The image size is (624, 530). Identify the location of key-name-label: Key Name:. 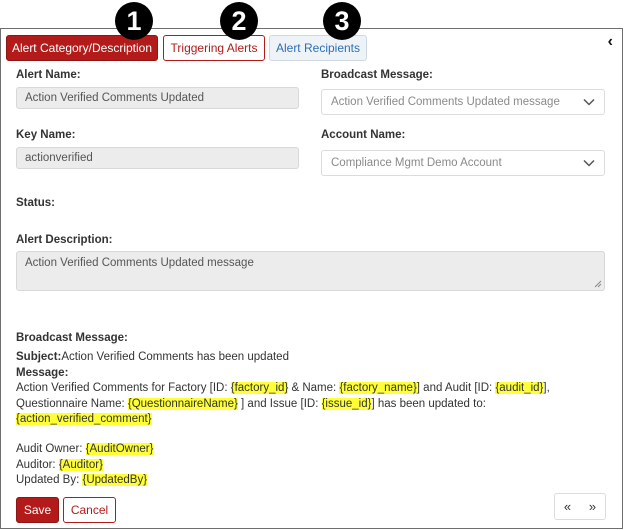
(46, 135).